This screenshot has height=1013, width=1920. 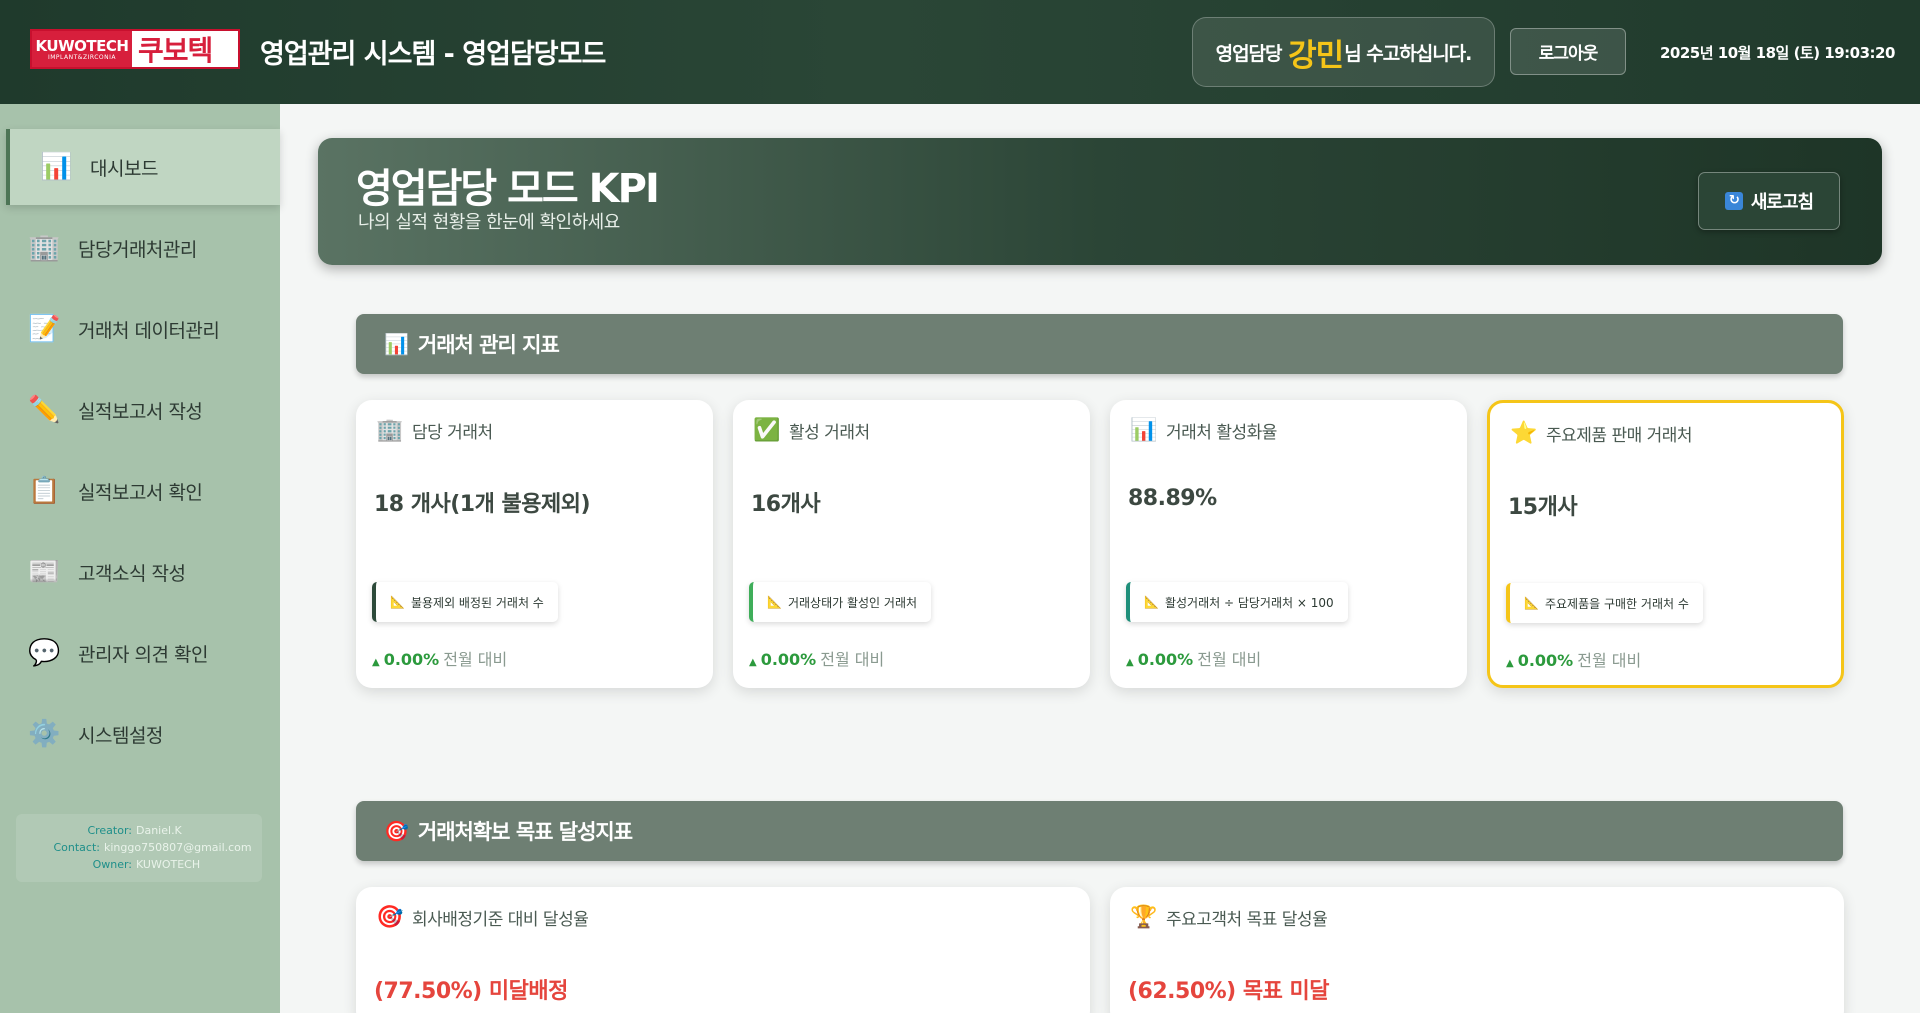 What do you see at coordinates (1221, 433) in the screenshot?
I see `card-title: 거래처 활성화율` at bounding box center [1221, 433].